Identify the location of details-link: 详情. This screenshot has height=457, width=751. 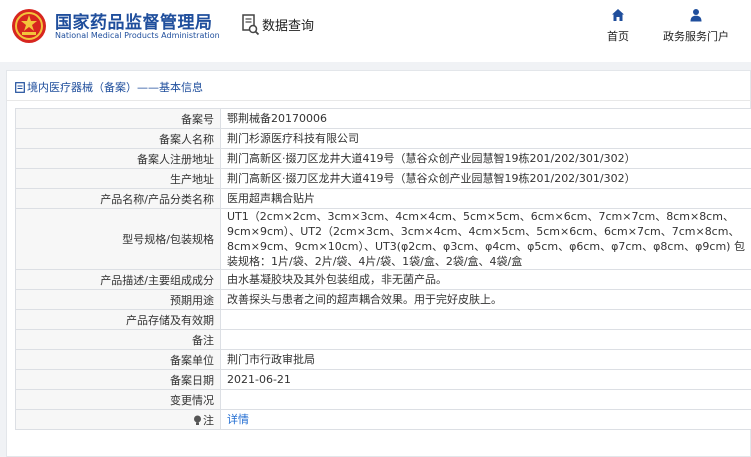
(238, 419).